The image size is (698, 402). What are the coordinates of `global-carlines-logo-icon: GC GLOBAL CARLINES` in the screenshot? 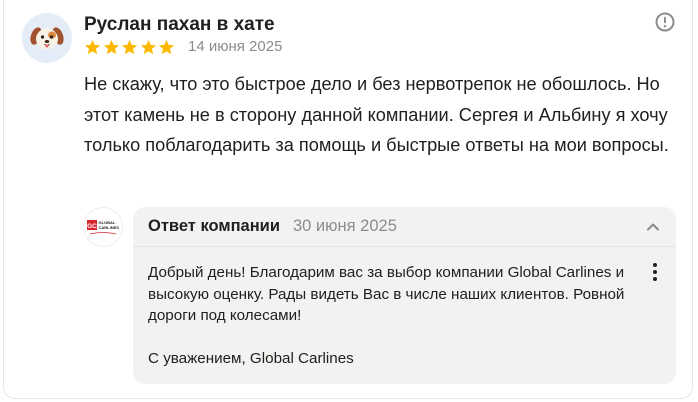 It's located at (103, 227).